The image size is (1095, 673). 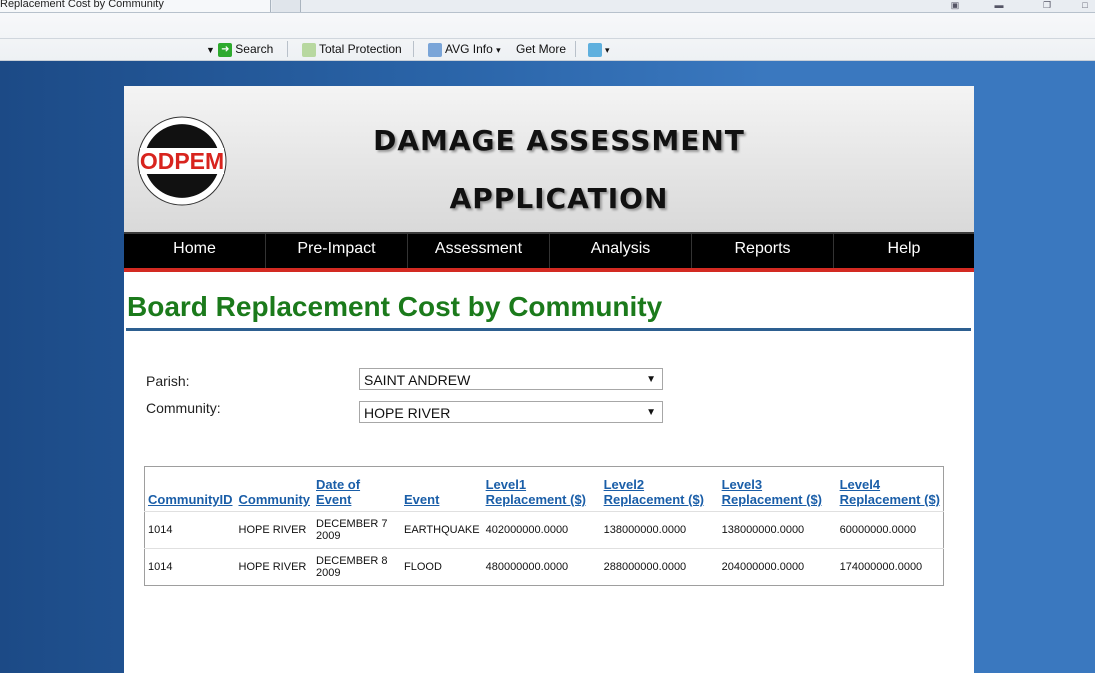 What do you see at coordinates (890, 567) in the screenshot?
I see `cell-level4: 174000000.0000` at bounding box center [890, 567].